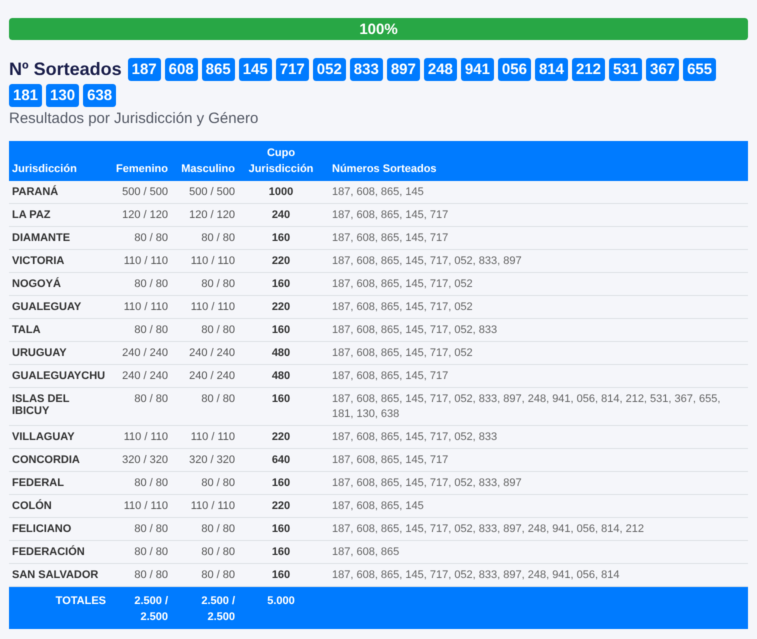  What do you see at coordinates (59, 483) in the screenshot?
I see `table-cell: FEDERAL` at bounding box center [59, 483].